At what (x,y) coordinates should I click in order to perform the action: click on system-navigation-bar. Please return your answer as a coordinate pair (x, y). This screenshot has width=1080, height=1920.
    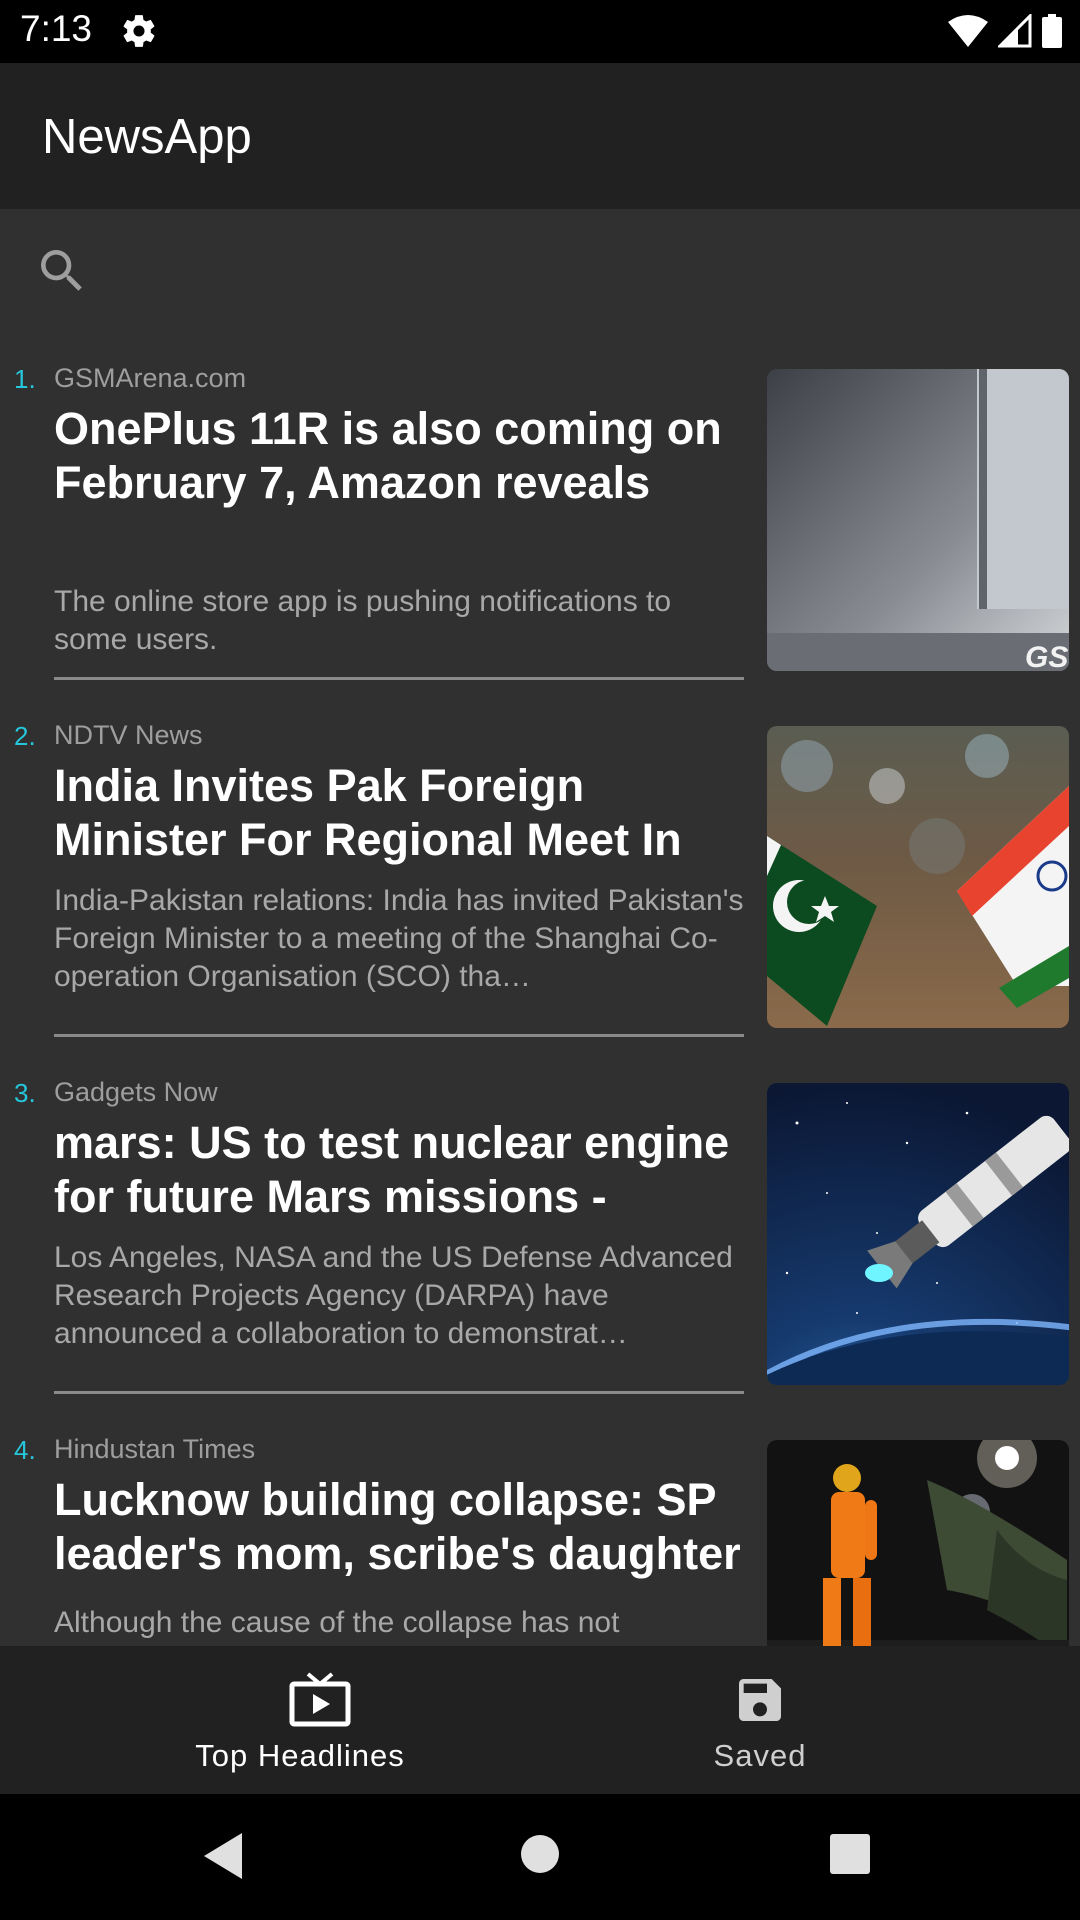
    Looking at the image, I should click on (540, 1857).